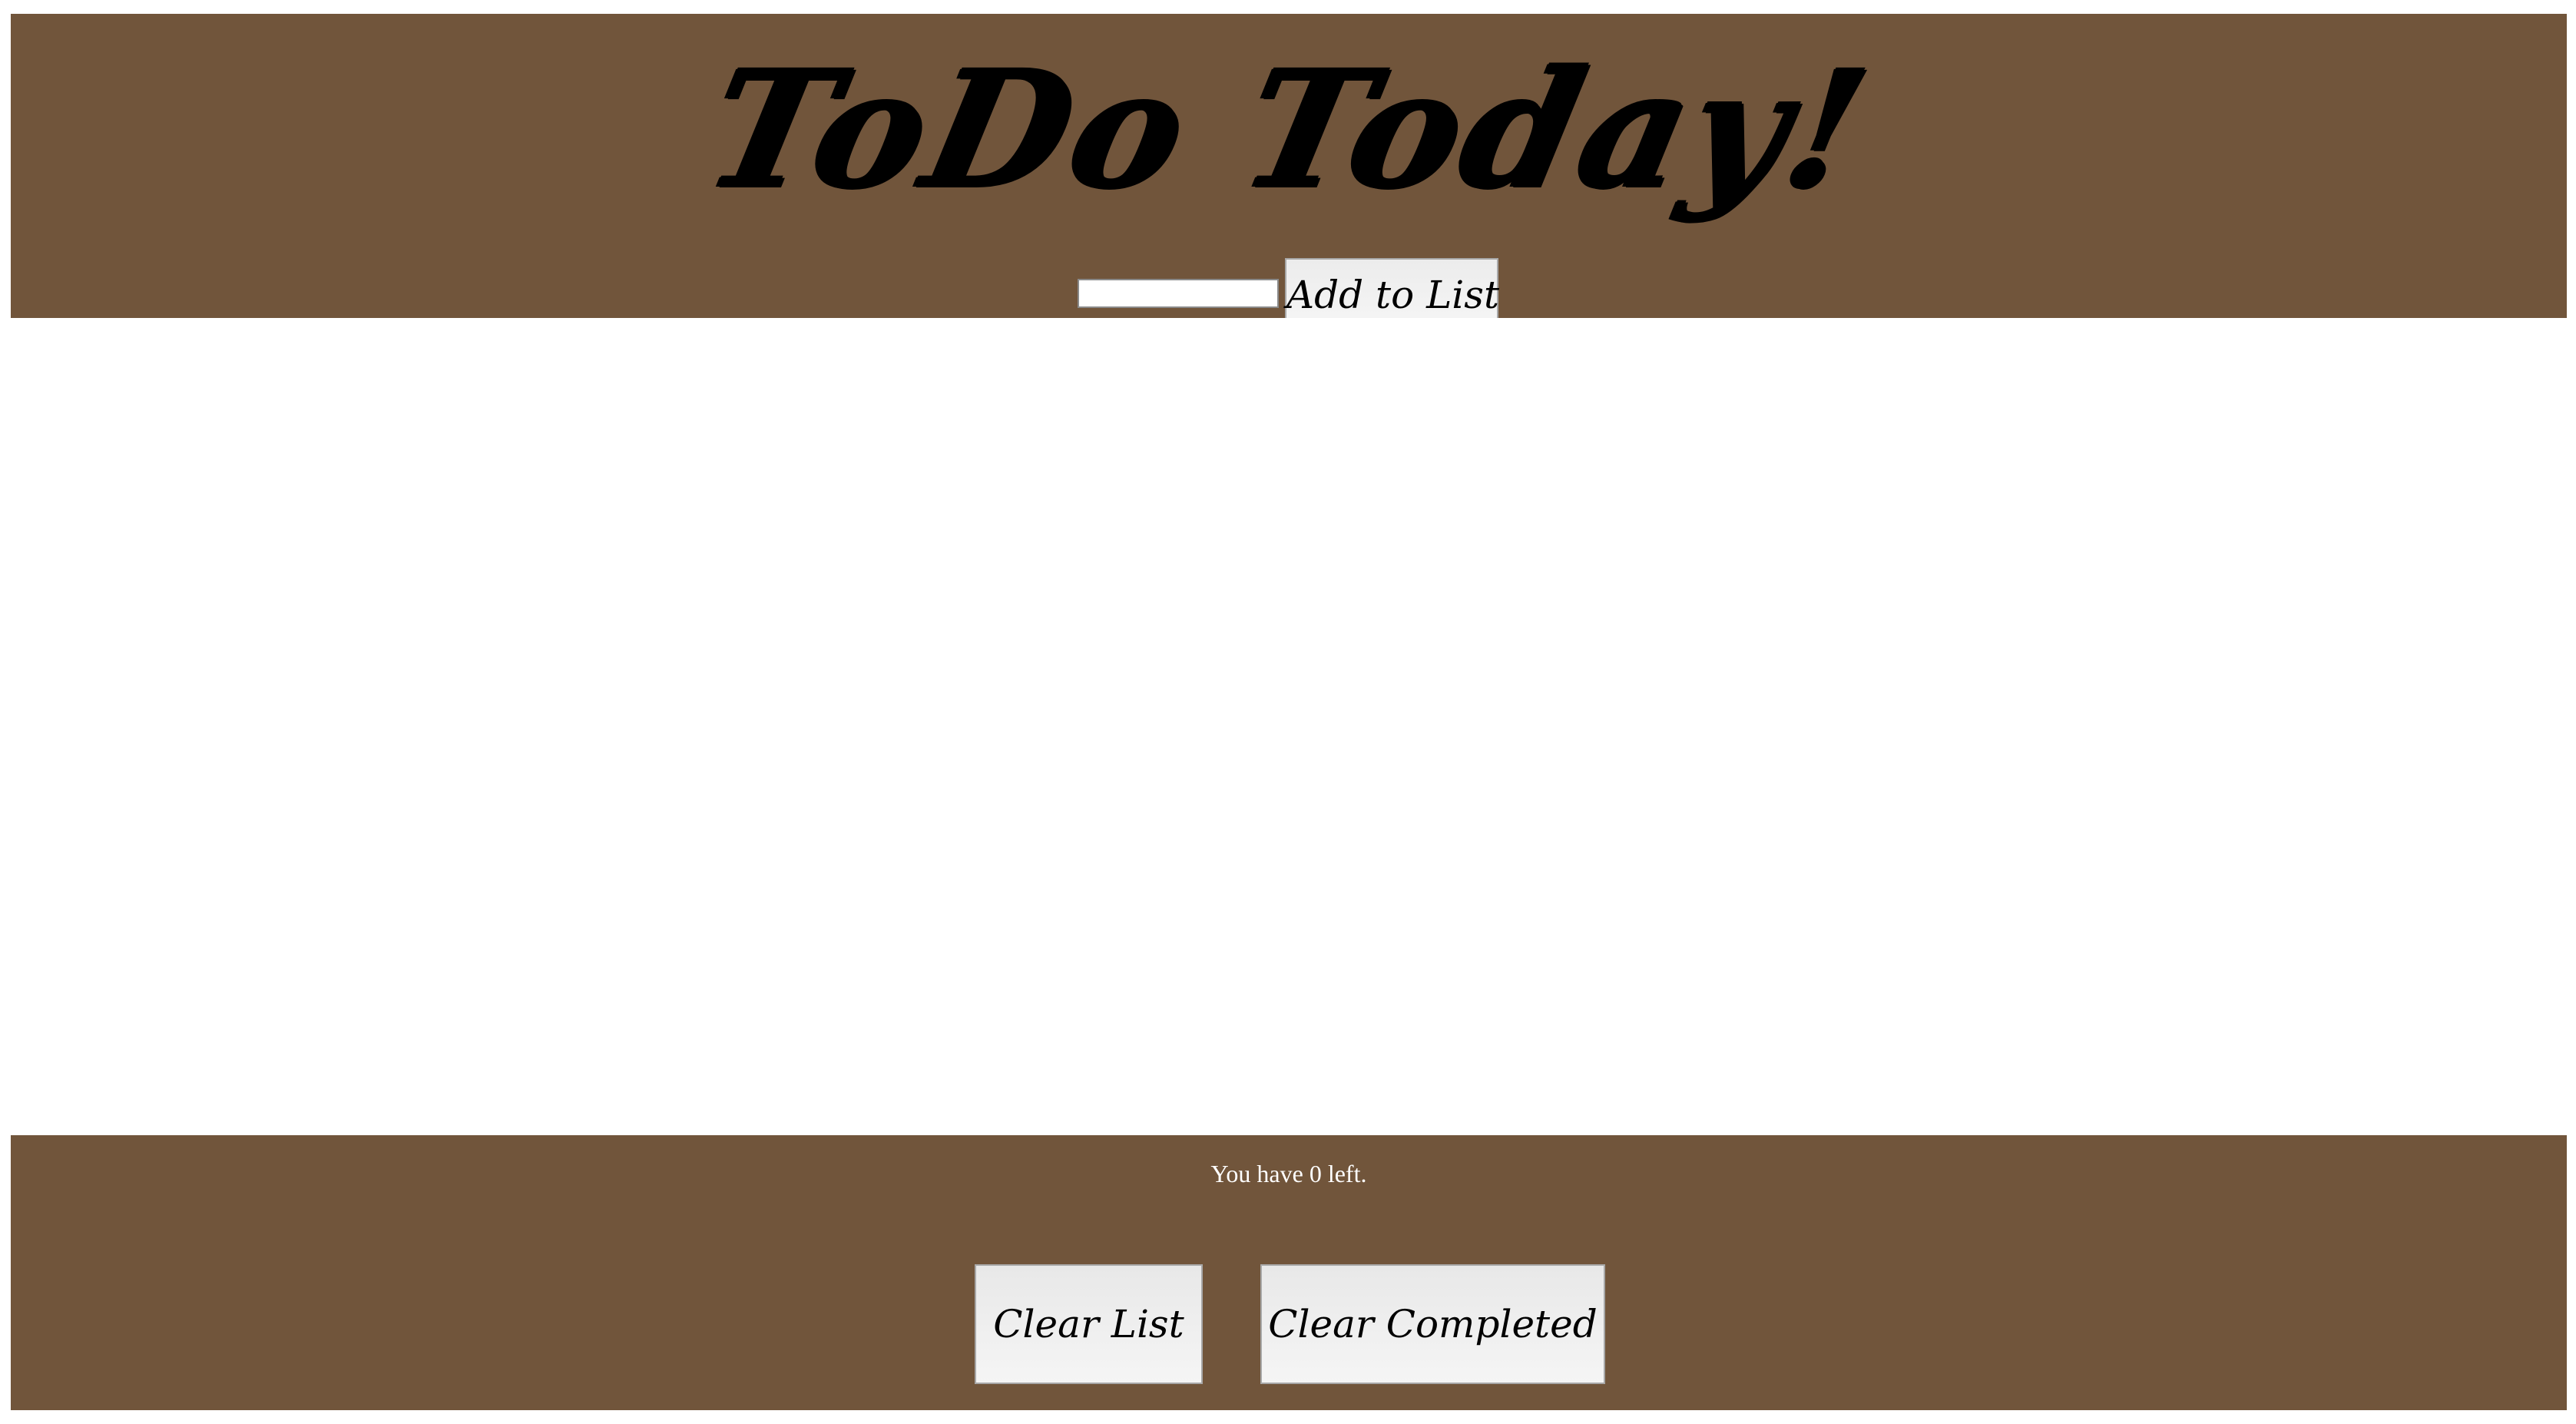  What do you see at coordinates (1432, 1324) in the screenshot?
I see `clear-completed-button: Clear Completed` at bounding box center [1432, 1324].